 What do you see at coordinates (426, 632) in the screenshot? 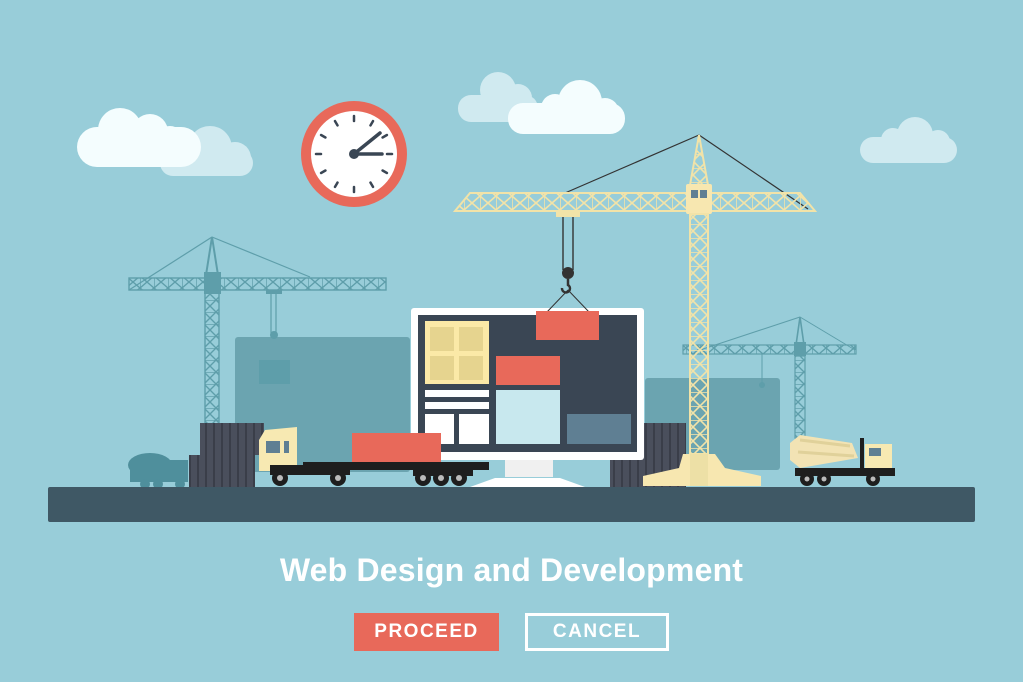
I see `proceed-button: PROCEED` at bounding box center [426, 632].